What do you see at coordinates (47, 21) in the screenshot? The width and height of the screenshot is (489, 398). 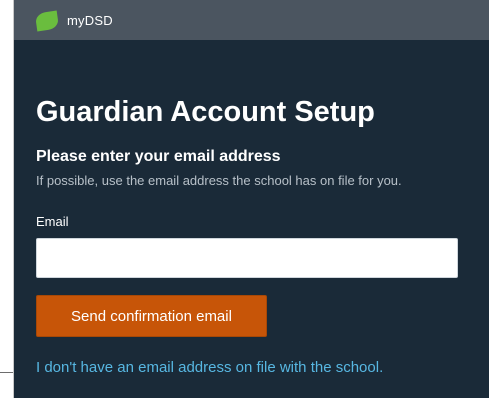 I see `leaf-logo-icon` at bounding box center [47, 21].